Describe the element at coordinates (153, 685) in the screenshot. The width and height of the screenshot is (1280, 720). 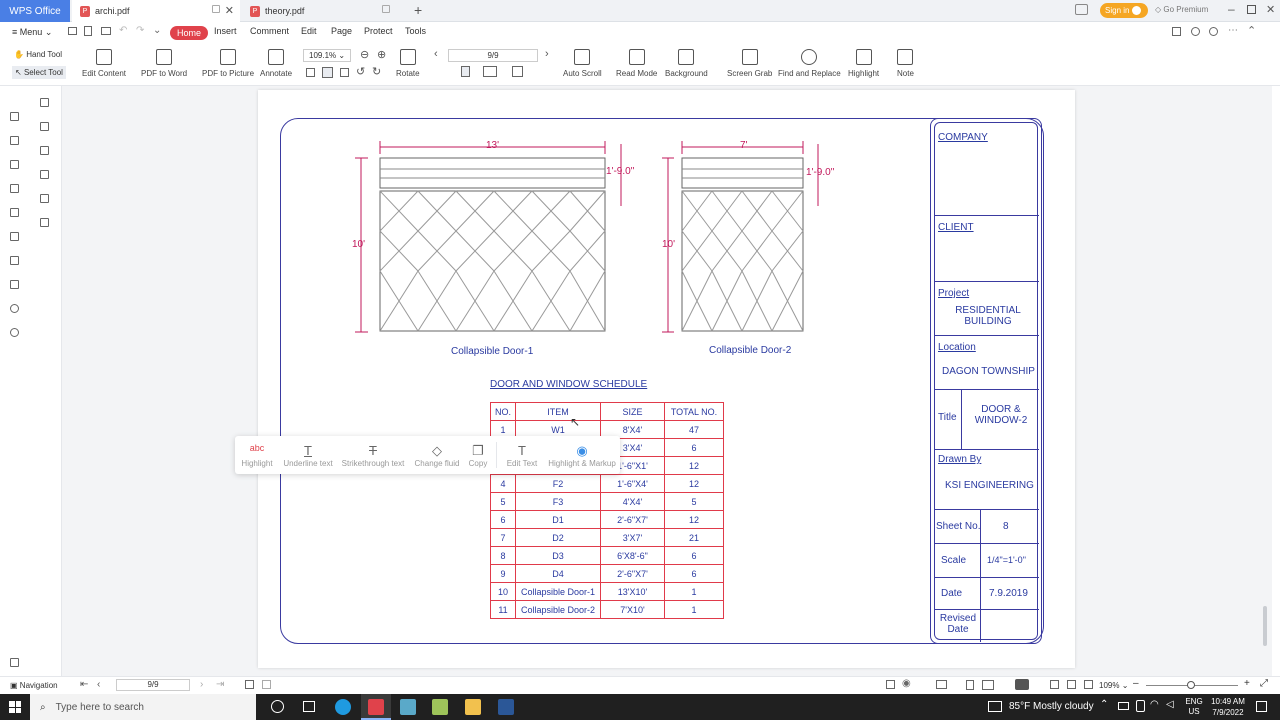
I see `status-page-input: 9/9` at that location.